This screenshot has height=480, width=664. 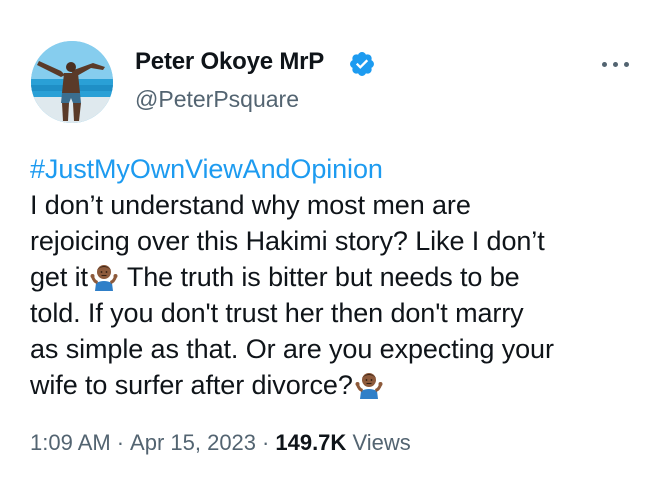 What do you see at coordinates (193, 442) in the screenshot?
I see `tweet-date: Apr 15, 2023` at bounding box center [193, 442].